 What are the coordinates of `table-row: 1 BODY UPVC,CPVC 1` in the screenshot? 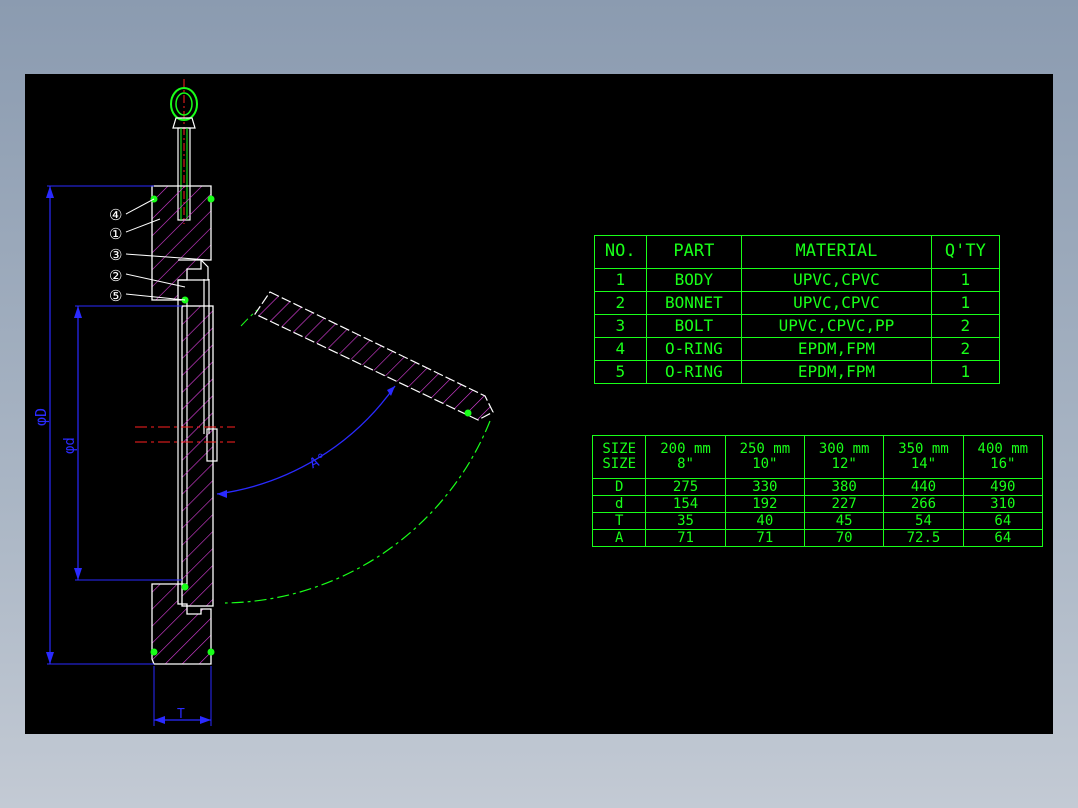 It's located at (797, 280).